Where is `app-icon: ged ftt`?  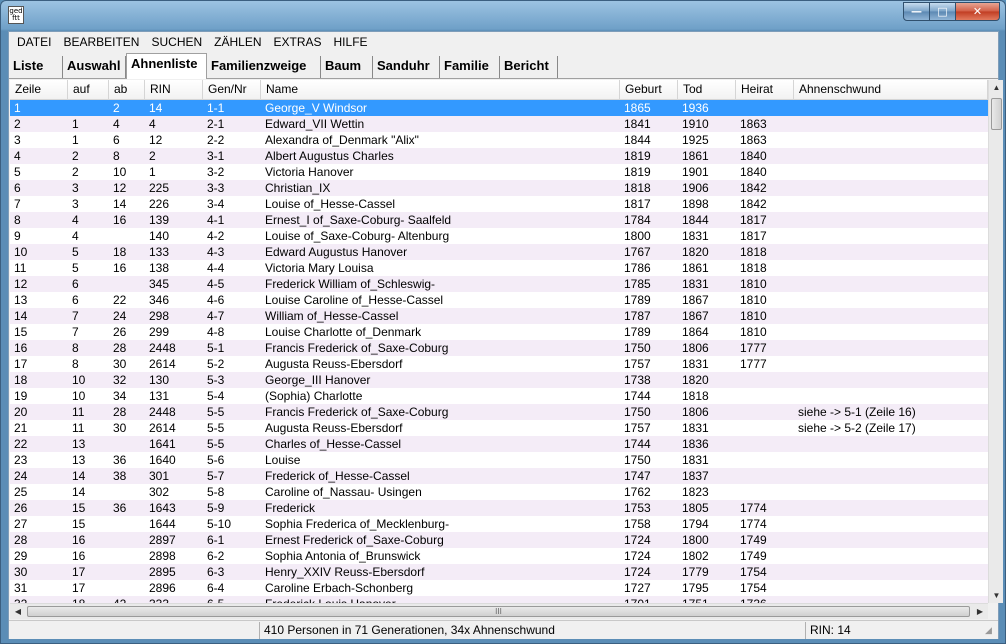
app-icon: ged ftt is located at coordinates (16, 15).